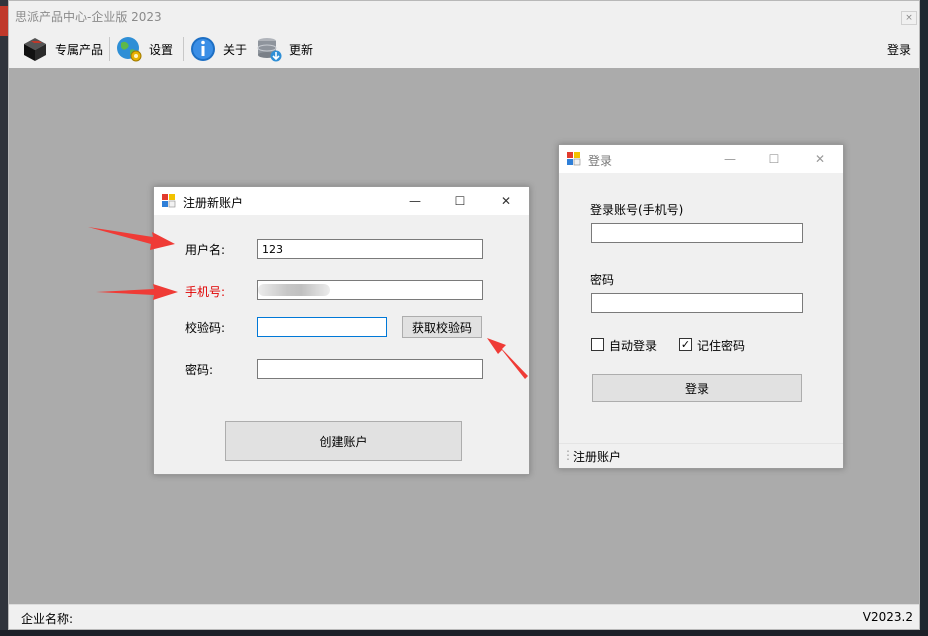 The height and width of the screenshot is (636, 928). What do you see at coordinates (507, 358) in the screenshot?
I see `arrow-to-get-code-icon` at bounding box center [507, 358].